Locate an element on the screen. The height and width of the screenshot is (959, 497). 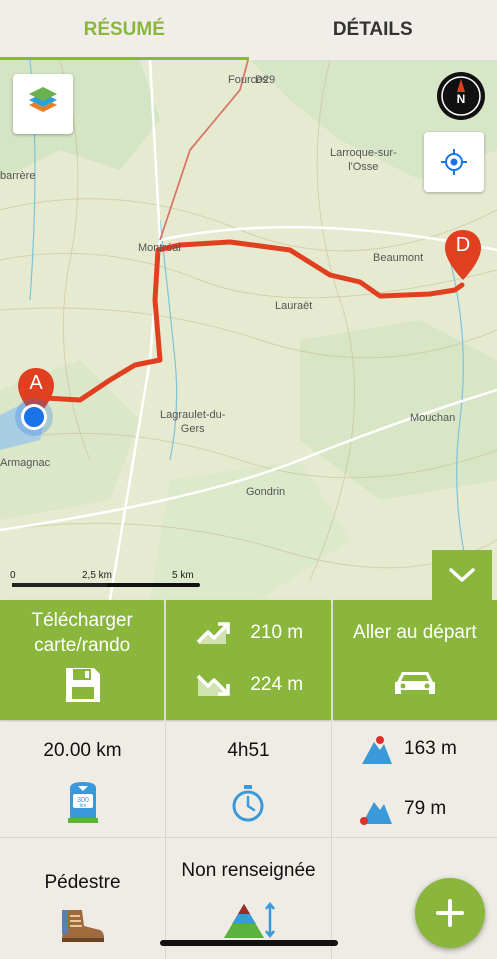
mode-cell: Pédestre is located at coordinates (83, 898).